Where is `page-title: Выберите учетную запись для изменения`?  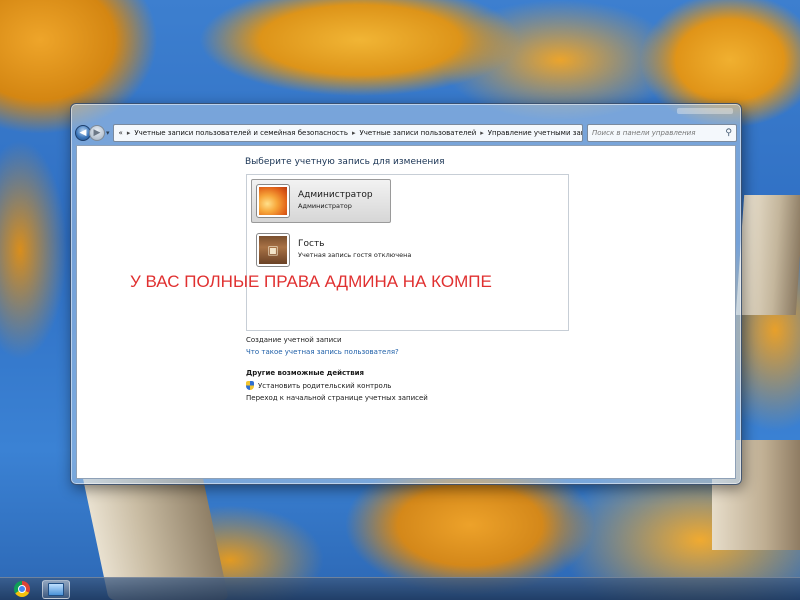 page-title: Выберите учетную запись для изменения is located at coordinates (345, 162).